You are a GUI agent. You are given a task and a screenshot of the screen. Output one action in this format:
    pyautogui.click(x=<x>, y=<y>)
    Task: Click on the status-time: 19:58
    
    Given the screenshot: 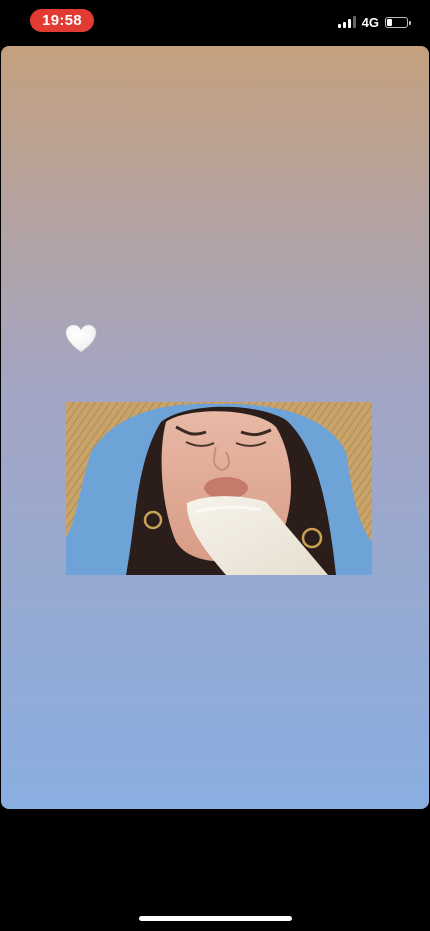 What is the action you would take?
    pyautogui.click(x=62, y=20)
    